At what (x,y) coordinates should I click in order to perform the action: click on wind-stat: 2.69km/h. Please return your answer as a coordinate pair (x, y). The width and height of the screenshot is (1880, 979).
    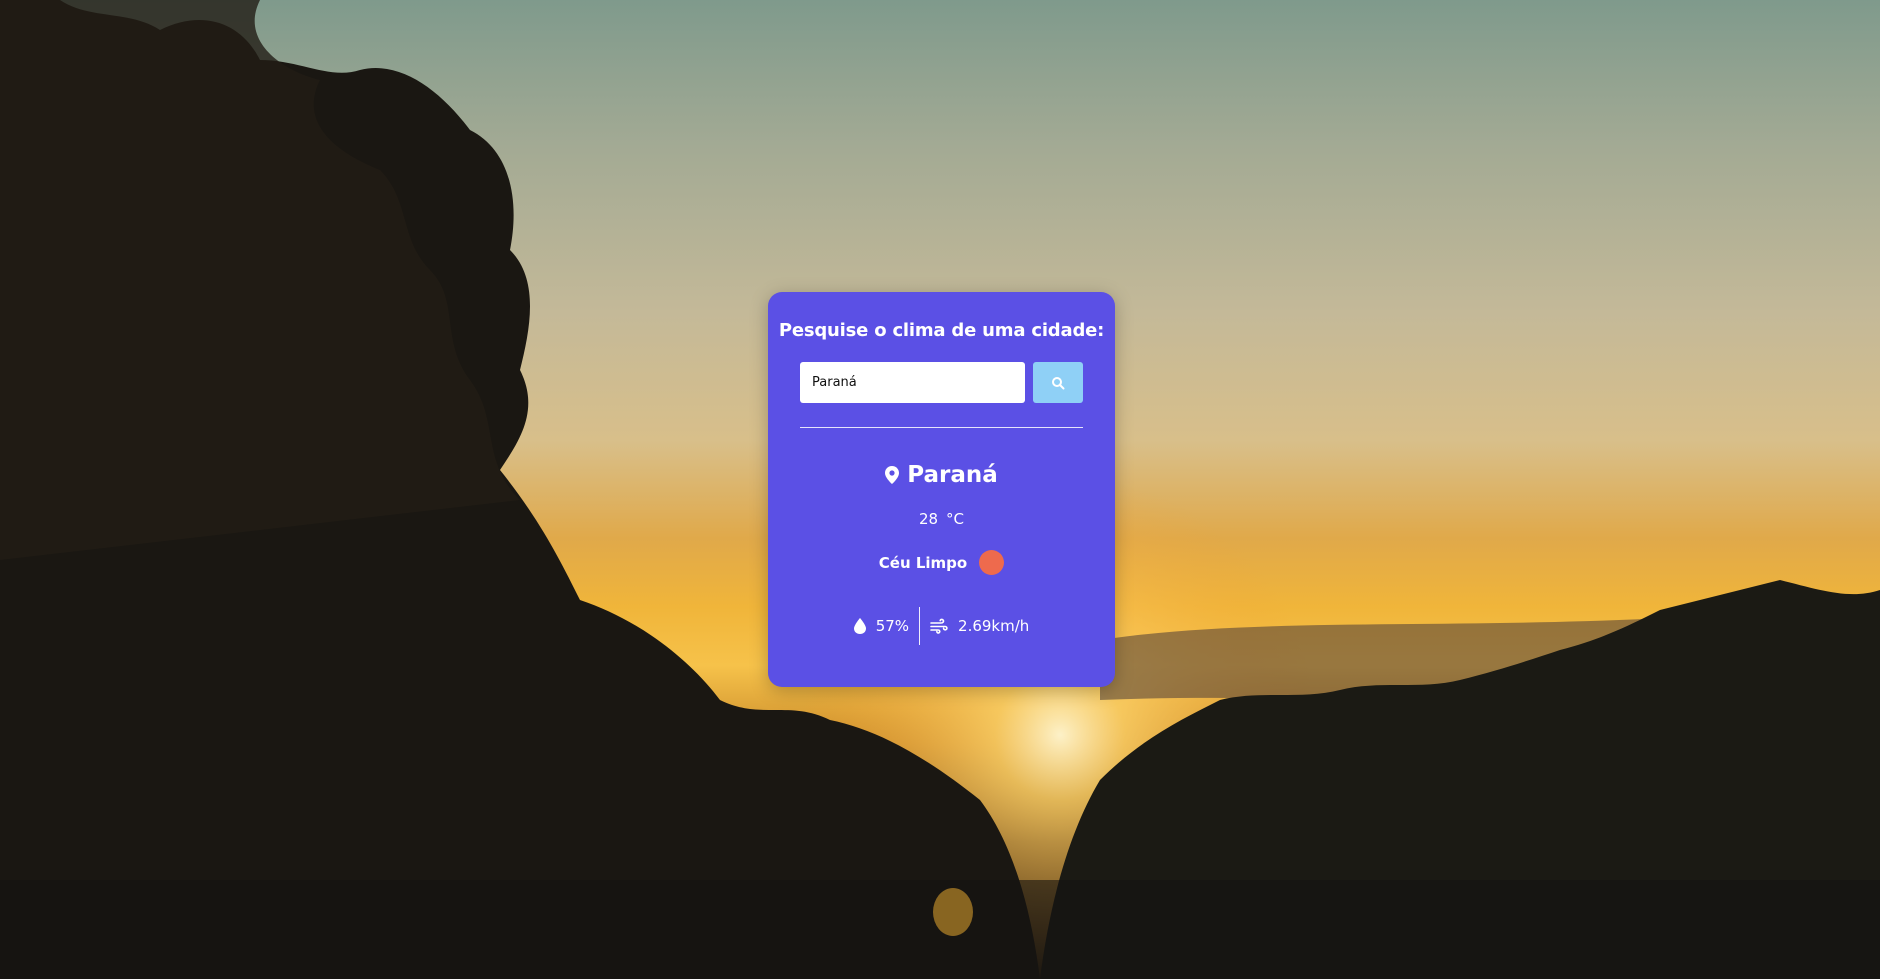
    Looking at the image, I should click on (979, 626).